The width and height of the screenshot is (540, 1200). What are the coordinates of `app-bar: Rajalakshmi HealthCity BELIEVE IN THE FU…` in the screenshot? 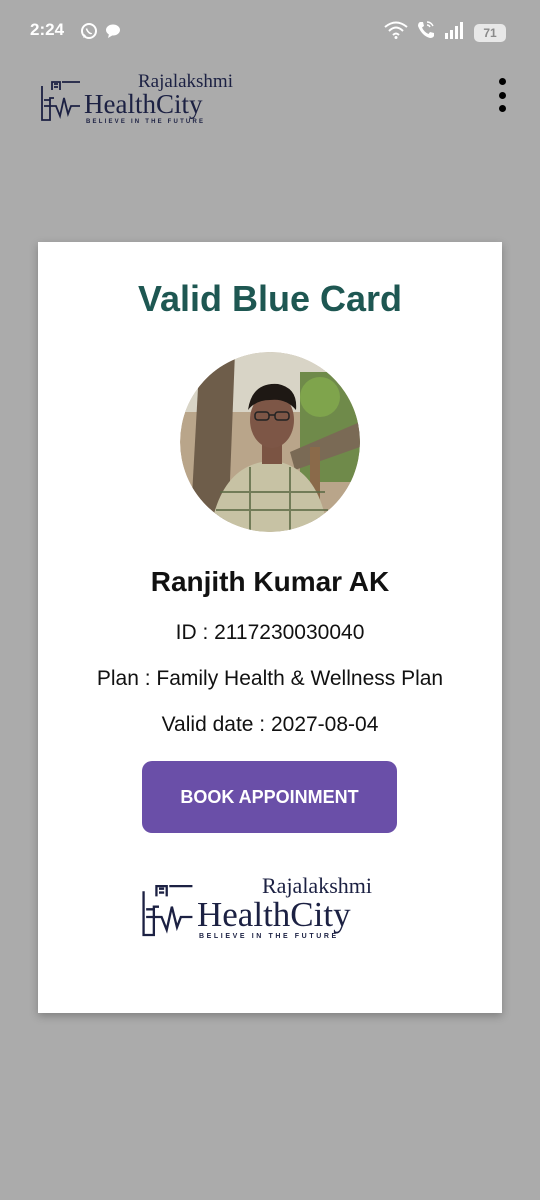 It's located at (270, 97).